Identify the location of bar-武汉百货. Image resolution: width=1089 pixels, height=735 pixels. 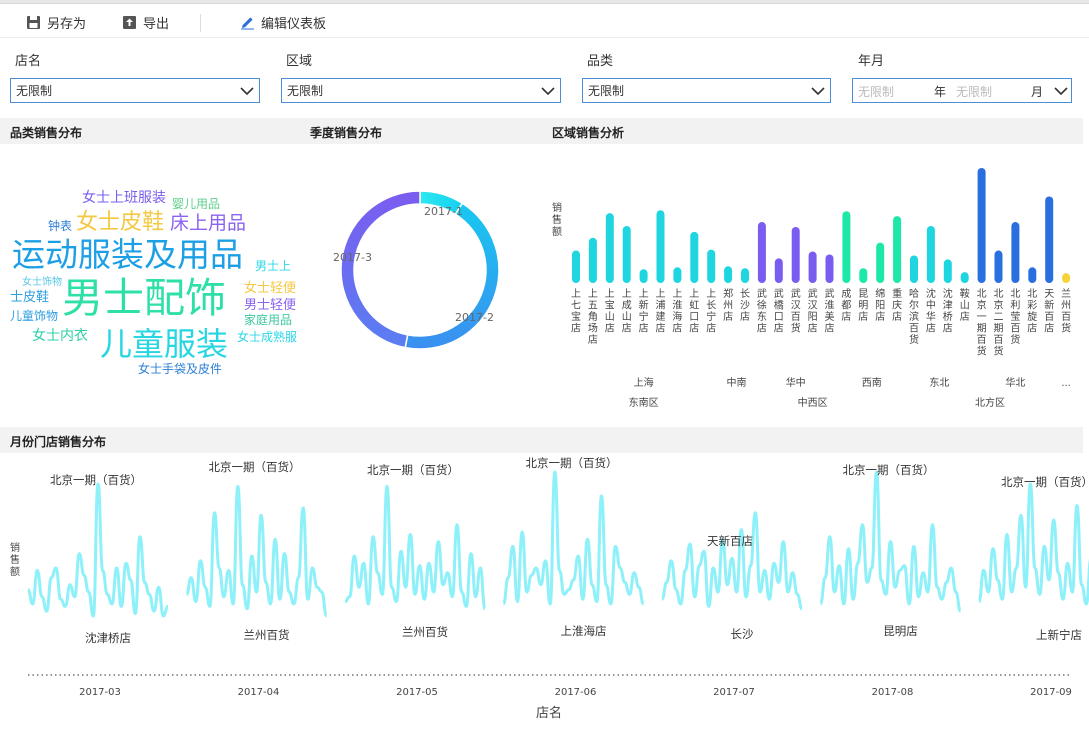
(795, 254).